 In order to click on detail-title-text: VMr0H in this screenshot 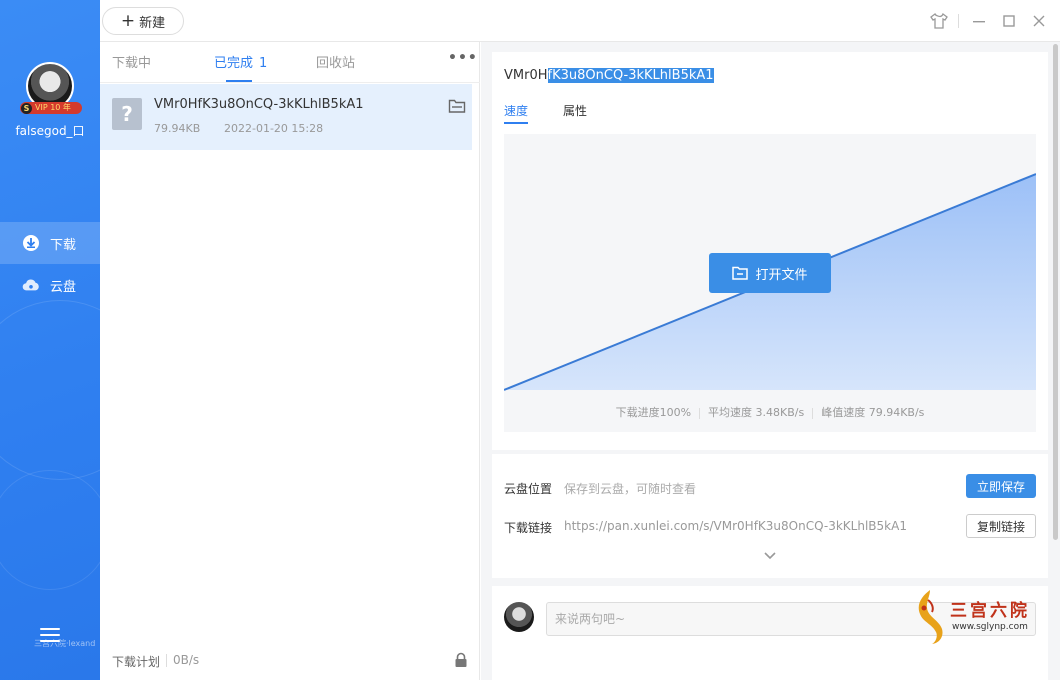, I will do `click(526, 75)`.